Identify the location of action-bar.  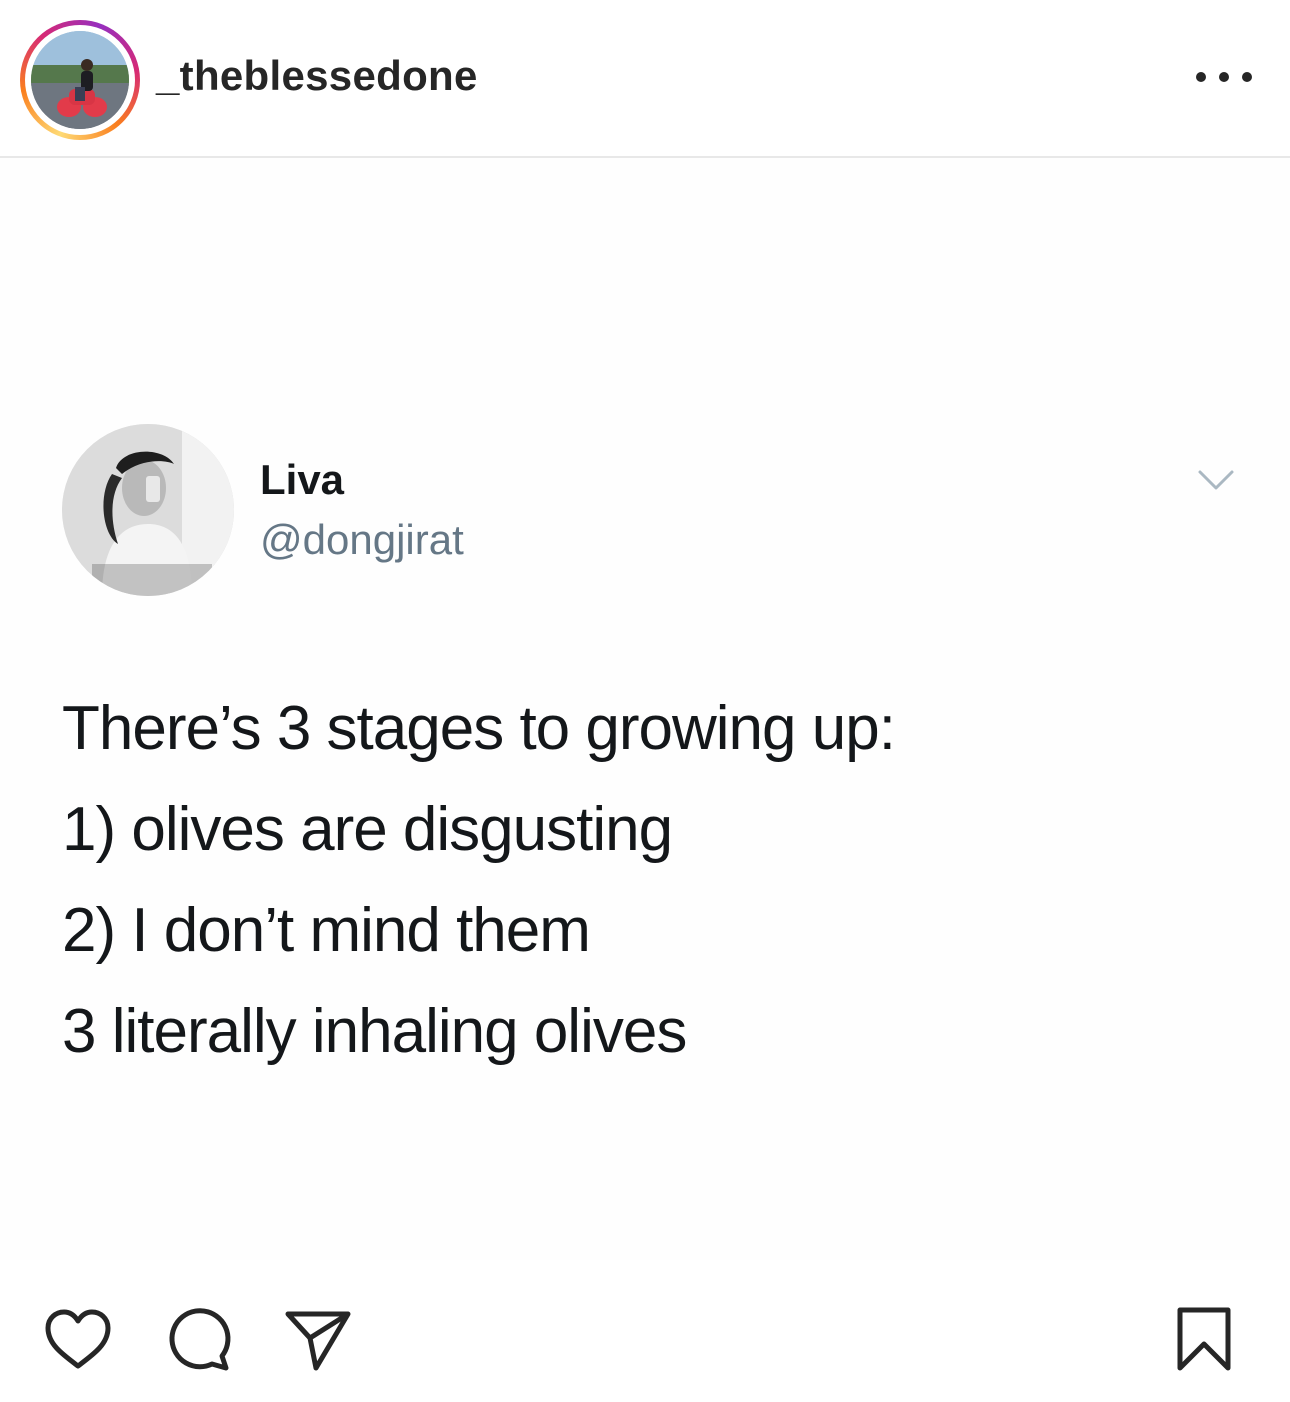
(645, 1331).